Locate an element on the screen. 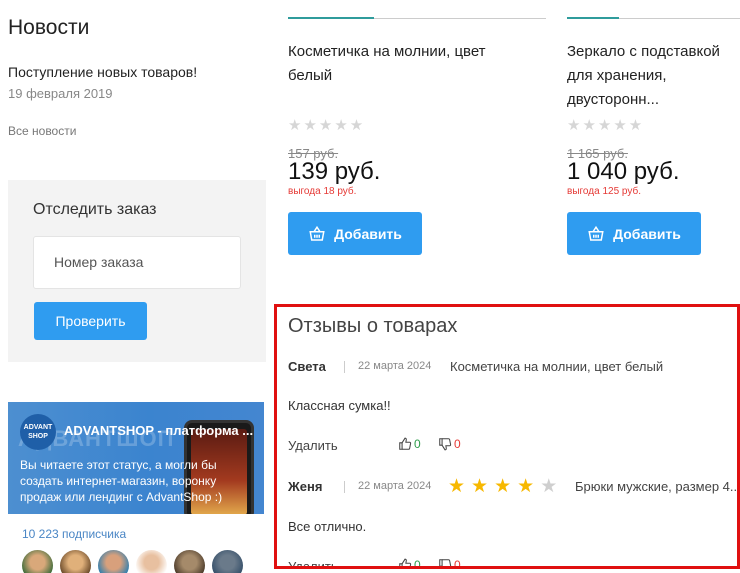  product-discount: выгода 125 руб. is located at coordinates (604, 191).